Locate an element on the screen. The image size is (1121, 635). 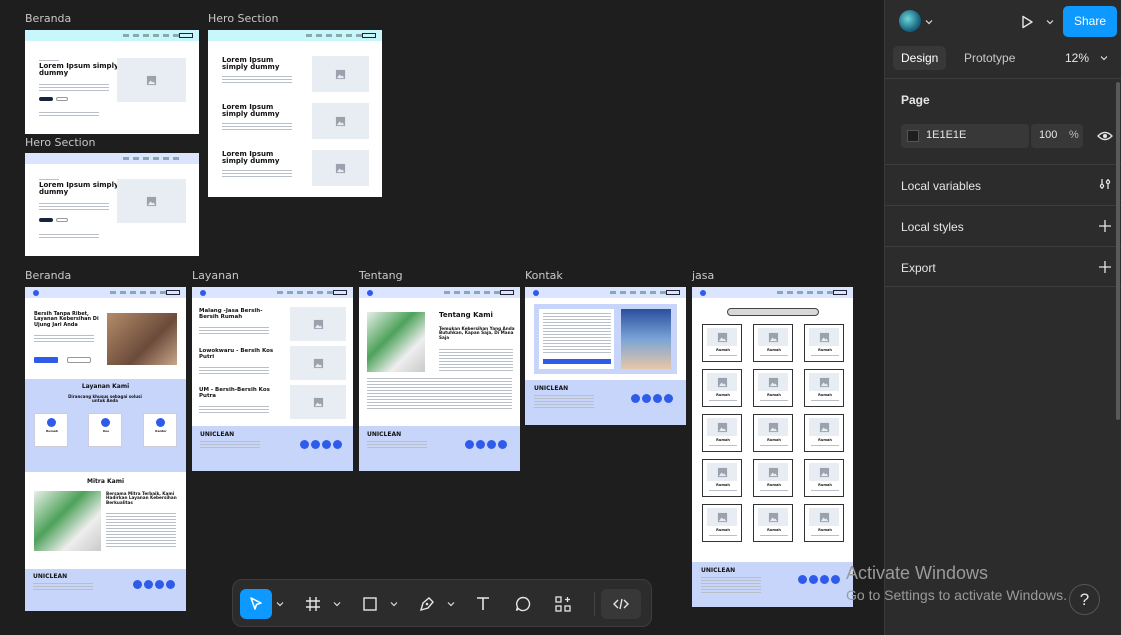
frame-hero-section-mid: Lorem Ipsum simply dummy is located at coordinates (112, 204).